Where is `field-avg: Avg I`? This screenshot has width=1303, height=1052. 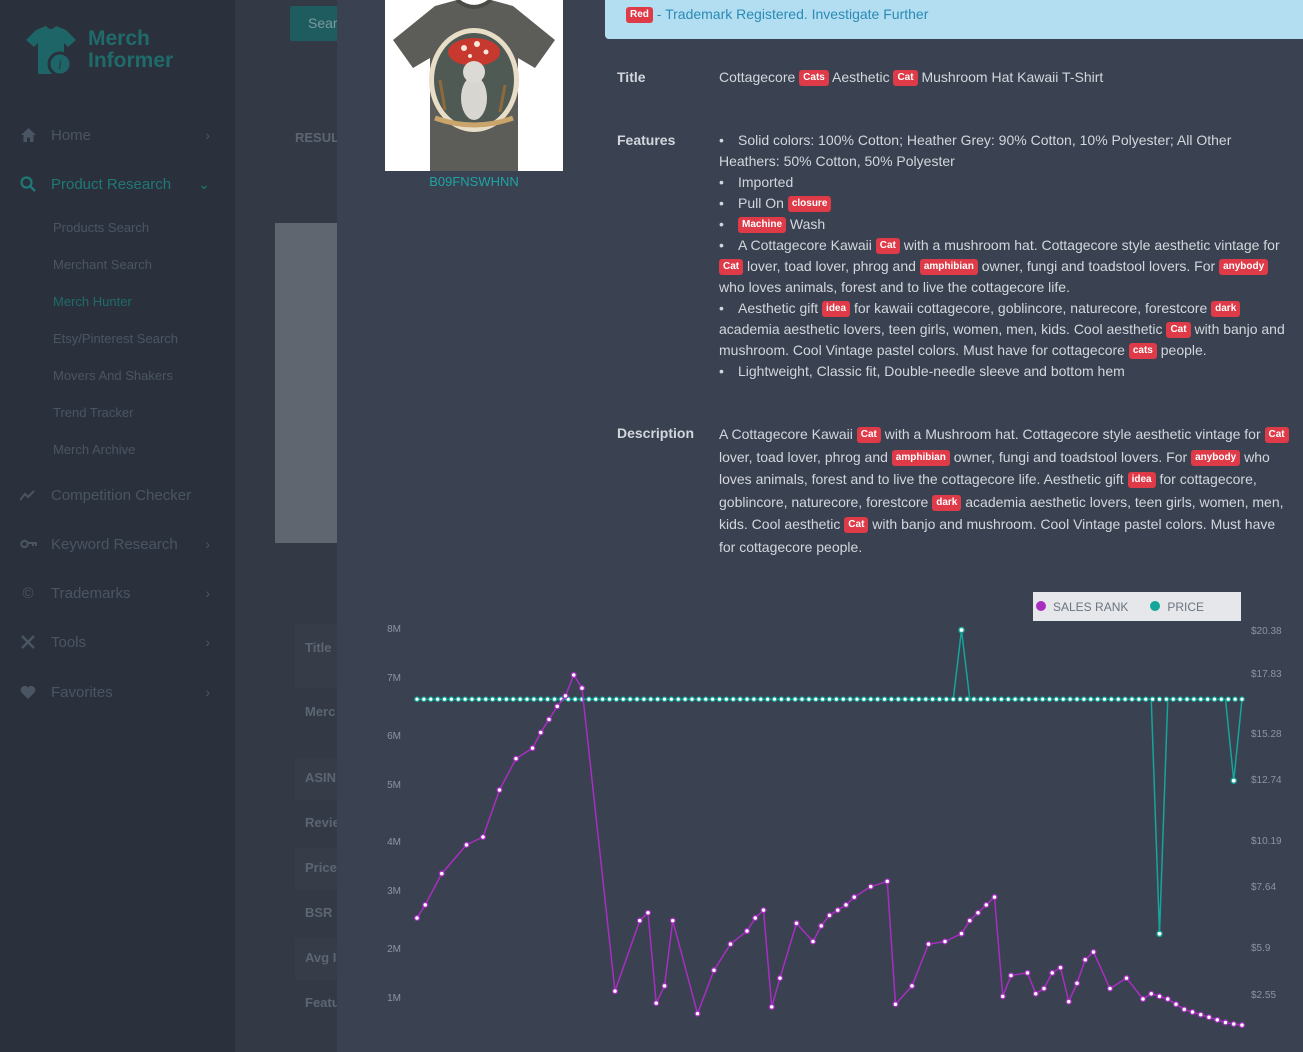
field-avg: Avg I is located at coordinates (316, 959).